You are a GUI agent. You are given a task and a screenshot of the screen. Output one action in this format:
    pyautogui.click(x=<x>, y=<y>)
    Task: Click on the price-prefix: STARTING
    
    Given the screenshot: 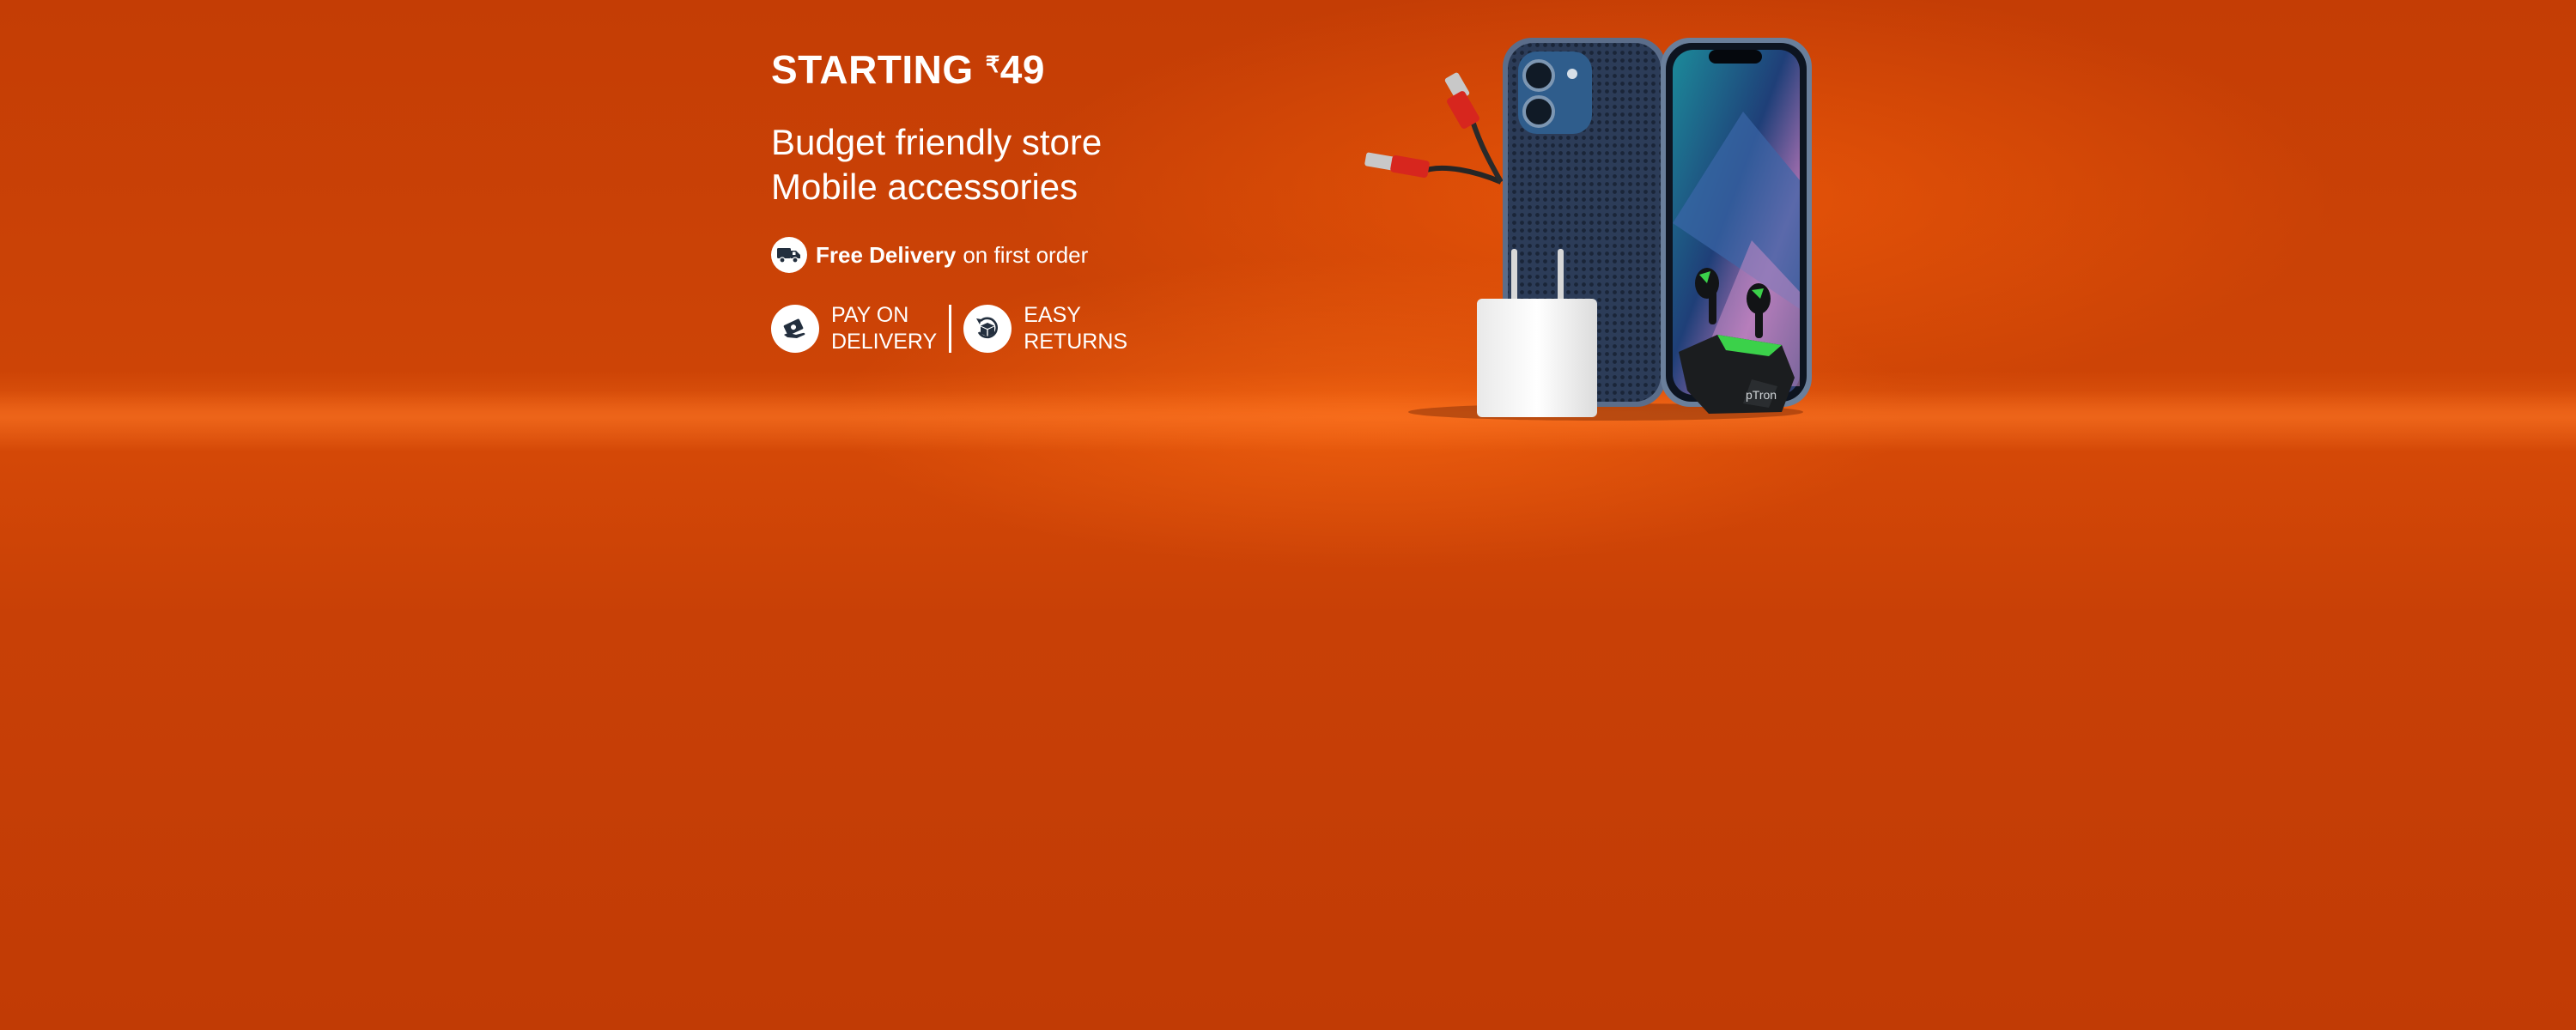 What is the action you would take?
    pyautogui.click(x=872, y=69)
    